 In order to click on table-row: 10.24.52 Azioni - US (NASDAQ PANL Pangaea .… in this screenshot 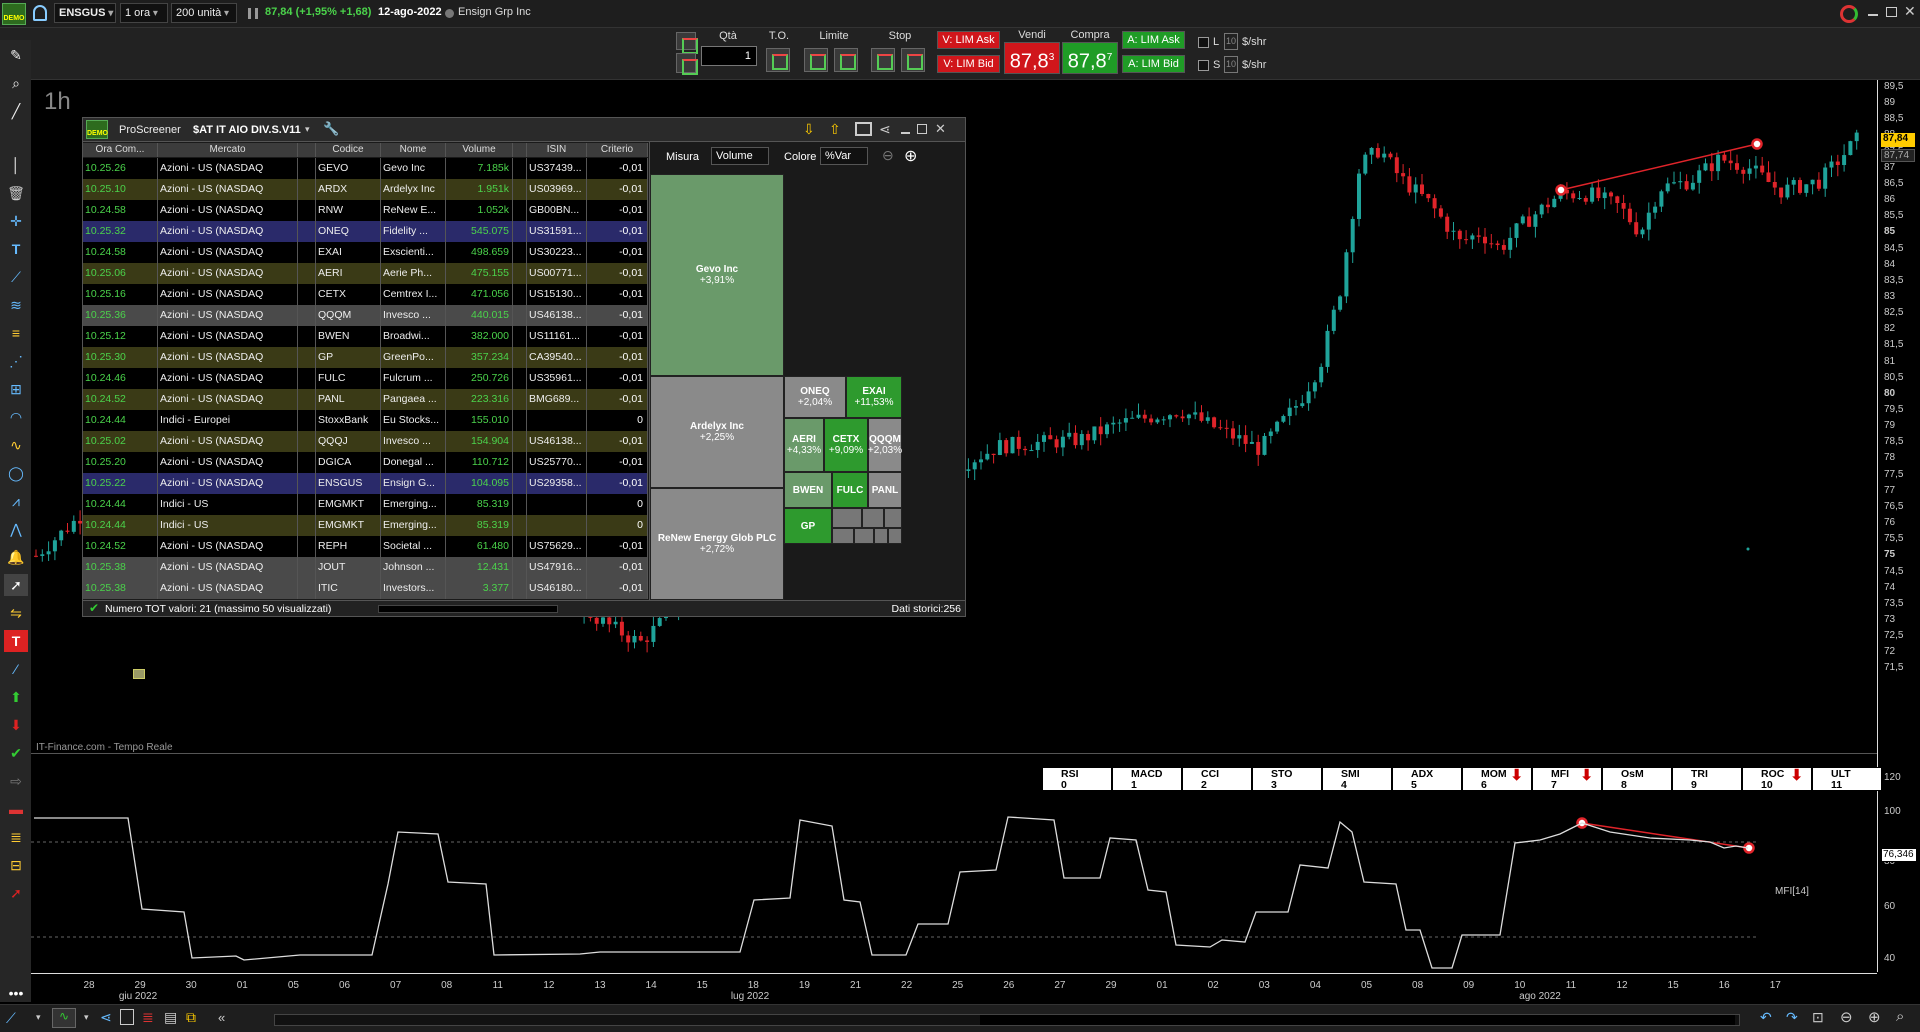, I will do `click(365, 399)`.